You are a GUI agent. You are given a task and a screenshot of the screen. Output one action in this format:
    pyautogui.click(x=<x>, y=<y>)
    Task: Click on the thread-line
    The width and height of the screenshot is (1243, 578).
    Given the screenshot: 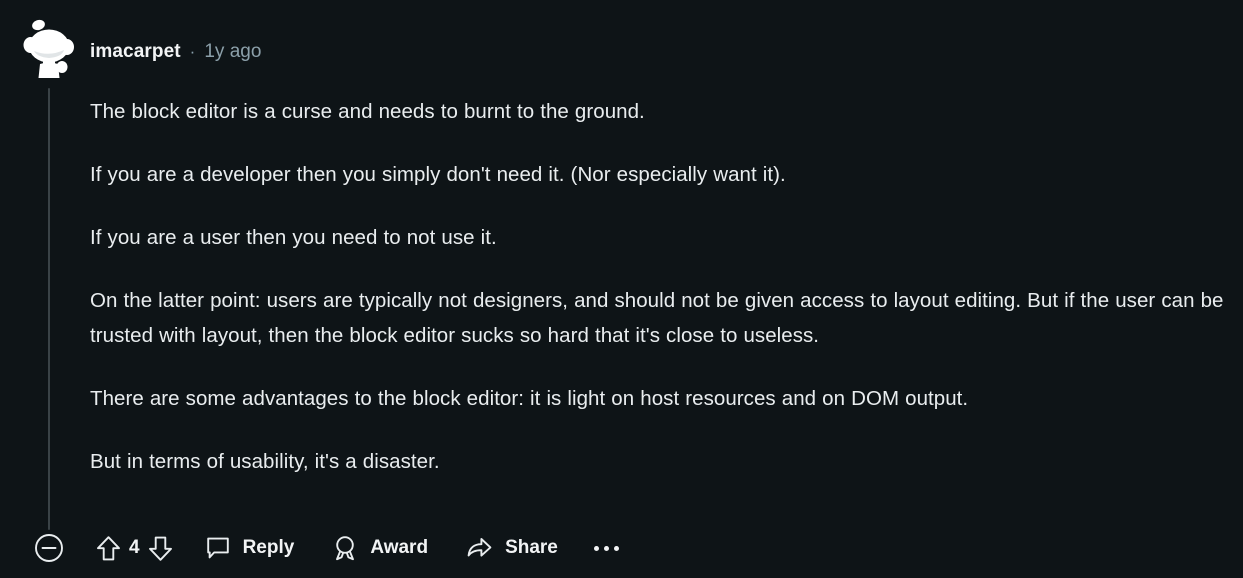 What is the action you would take?
    pyautogui.click(x=49, y=309)
    